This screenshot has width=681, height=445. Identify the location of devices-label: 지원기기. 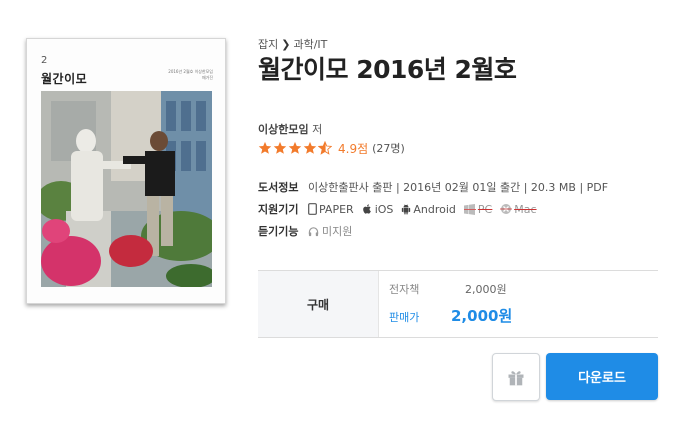
(278, 209).